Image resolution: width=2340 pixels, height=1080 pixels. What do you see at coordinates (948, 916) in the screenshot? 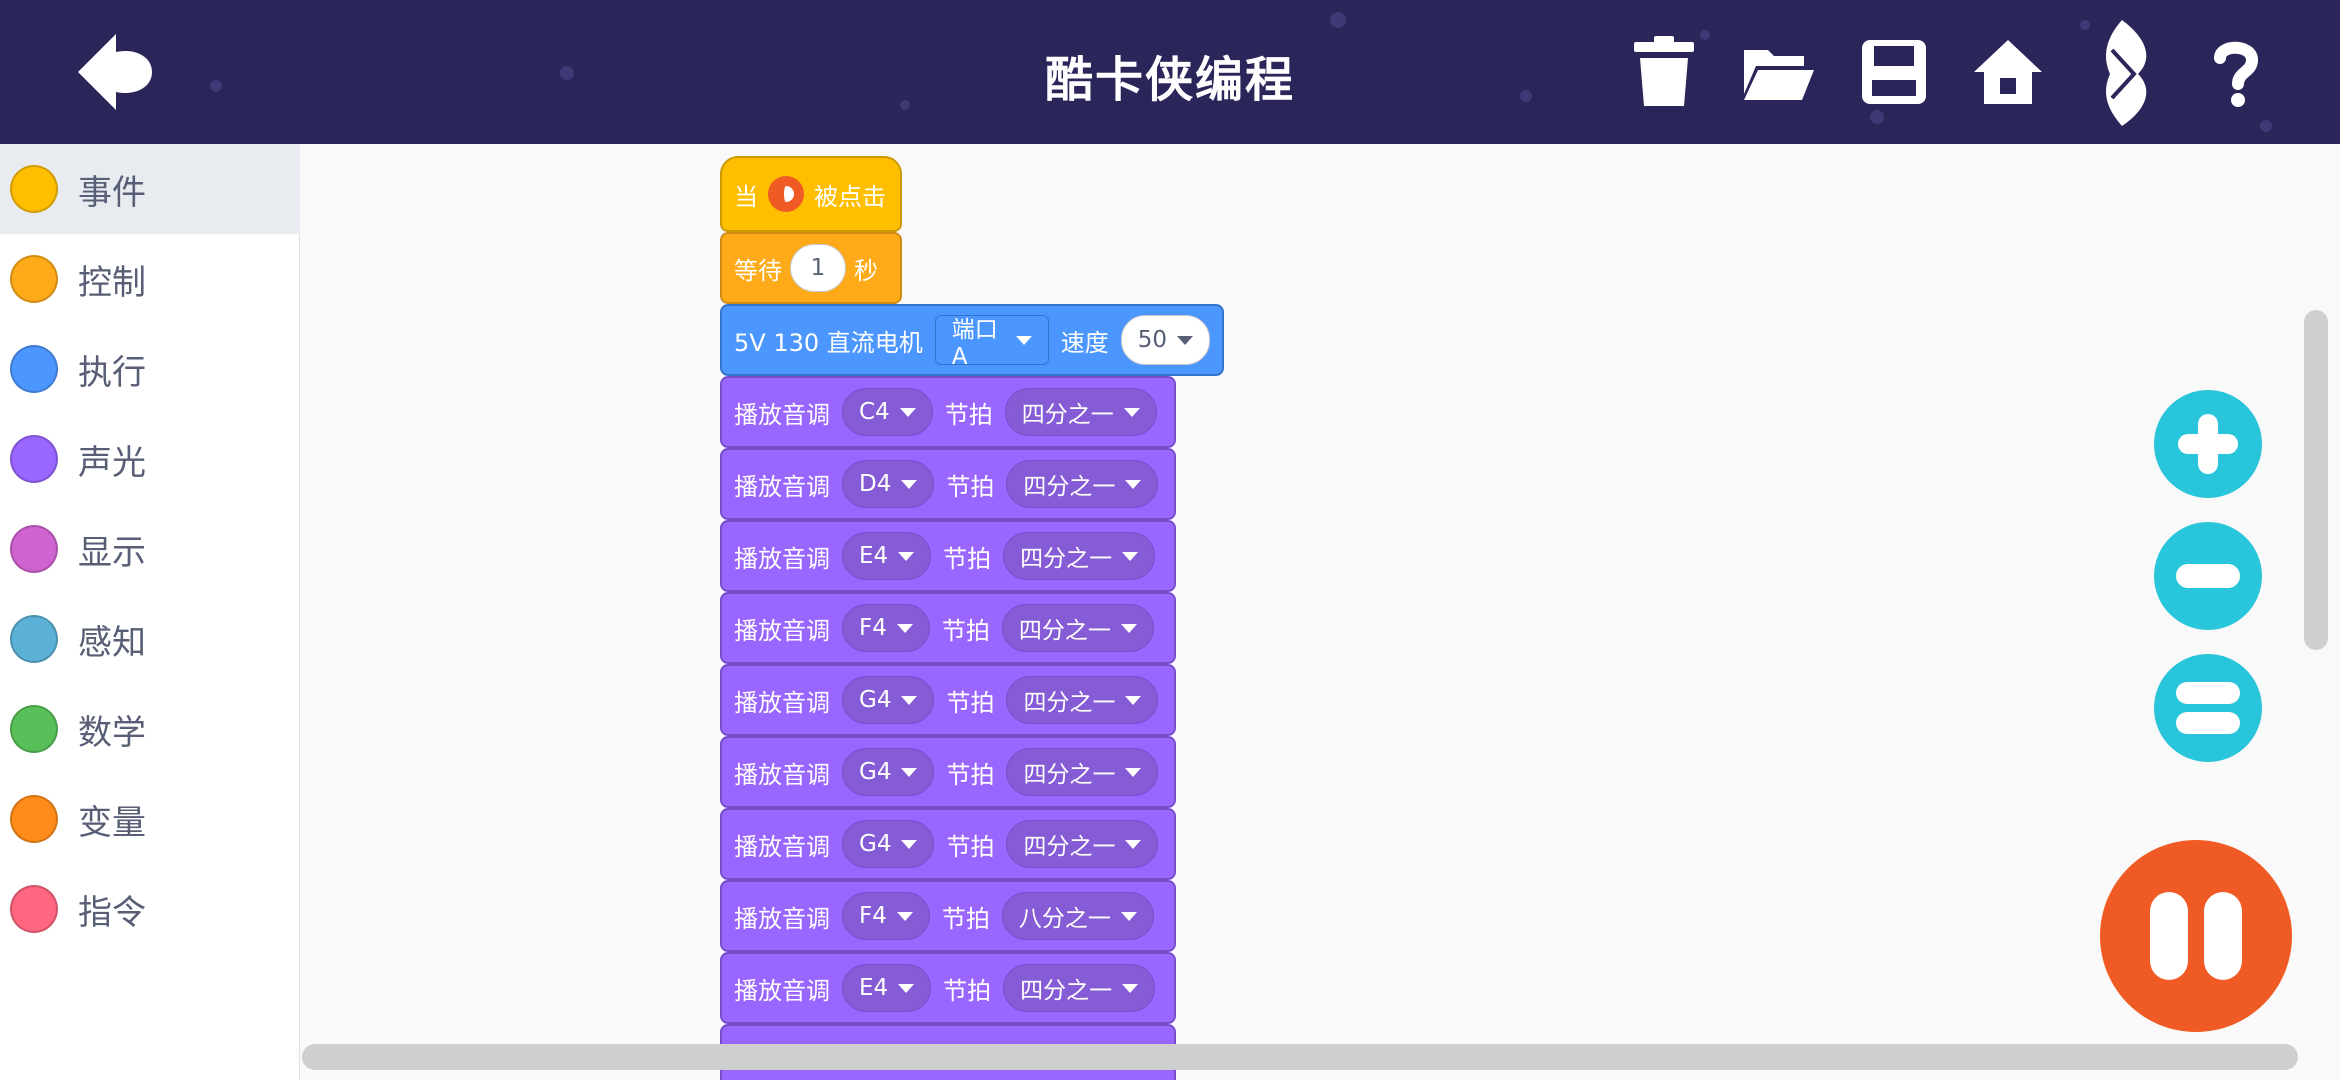
I see `play-tone-block: 播放音调 F4 节拍 八分之一` at bounding box center [948, 916].